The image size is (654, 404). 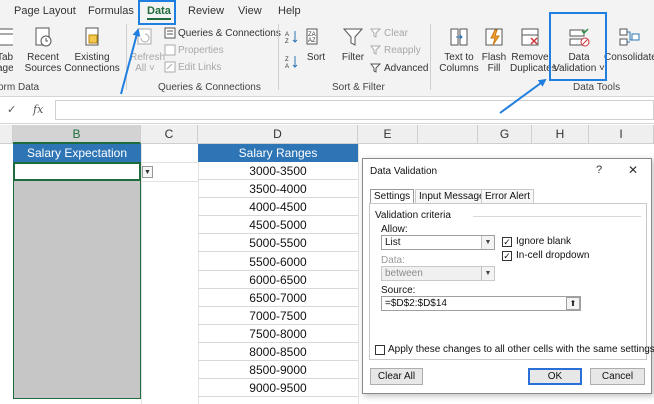 I want to click on tab-input-message: Input Message, so click(x=452, y=196).